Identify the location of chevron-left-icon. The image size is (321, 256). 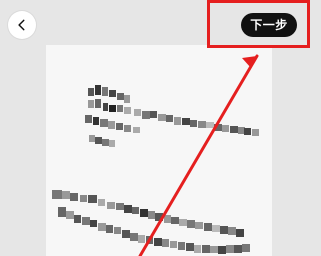
(22, 25).